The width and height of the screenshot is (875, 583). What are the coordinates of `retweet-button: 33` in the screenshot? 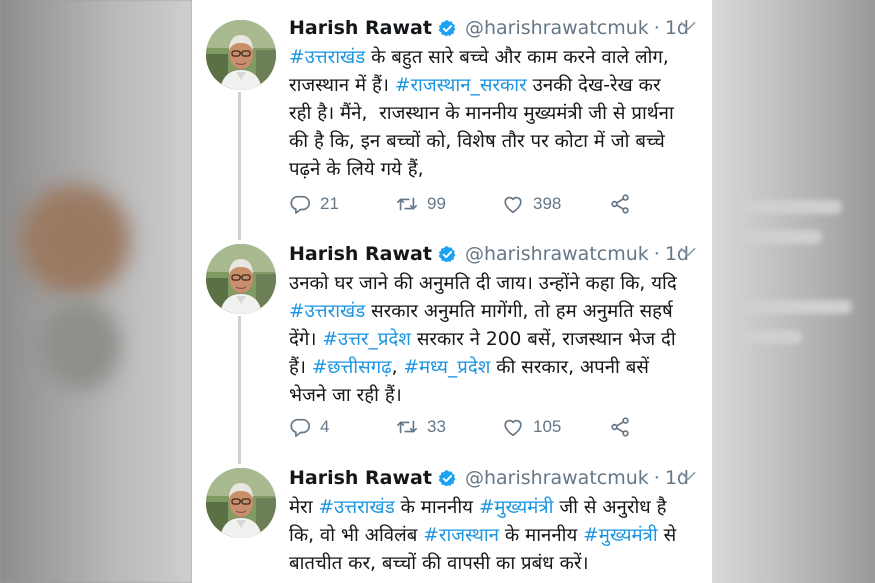 It's located at (421, 427).